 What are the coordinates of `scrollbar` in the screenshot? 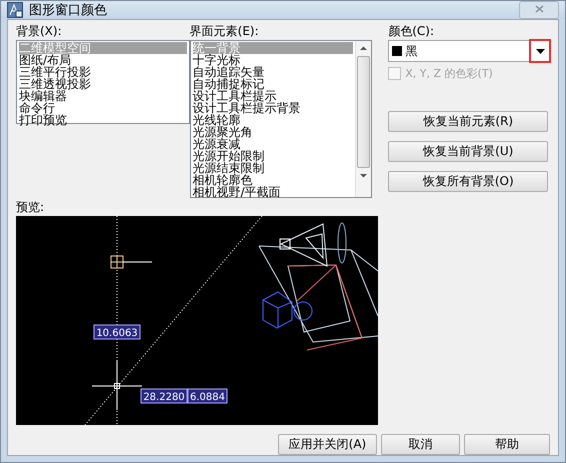 It's located at (363, 119).